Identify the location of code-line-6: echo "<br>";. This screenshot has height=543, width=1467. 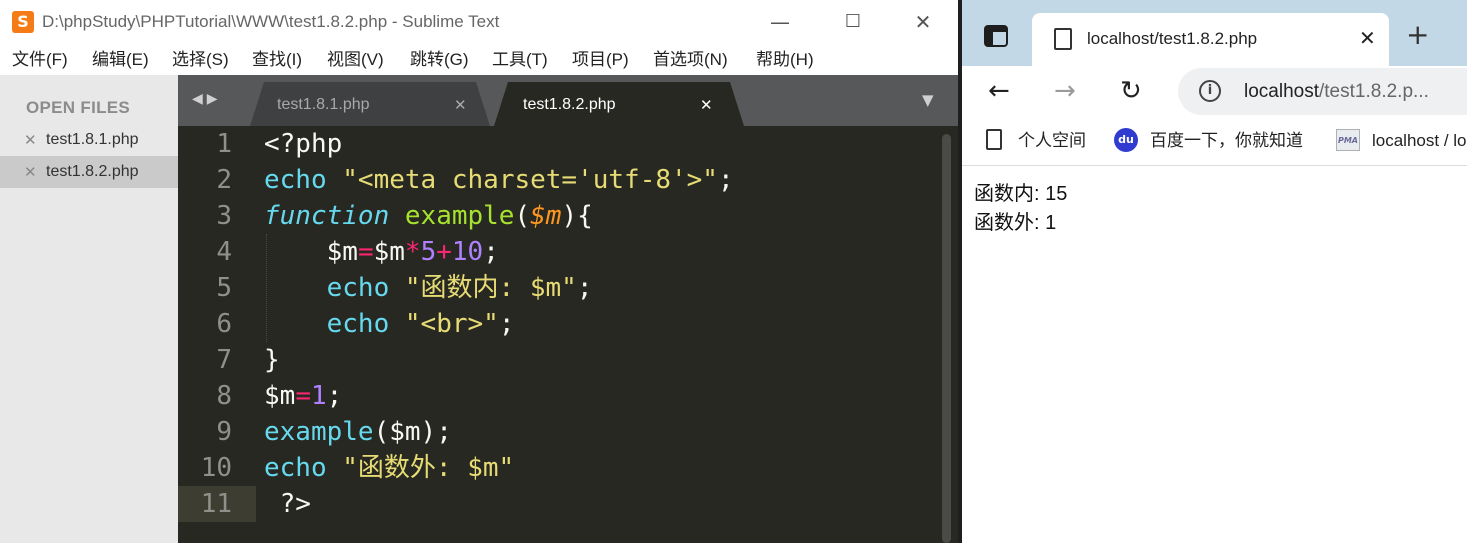
(389, 324).